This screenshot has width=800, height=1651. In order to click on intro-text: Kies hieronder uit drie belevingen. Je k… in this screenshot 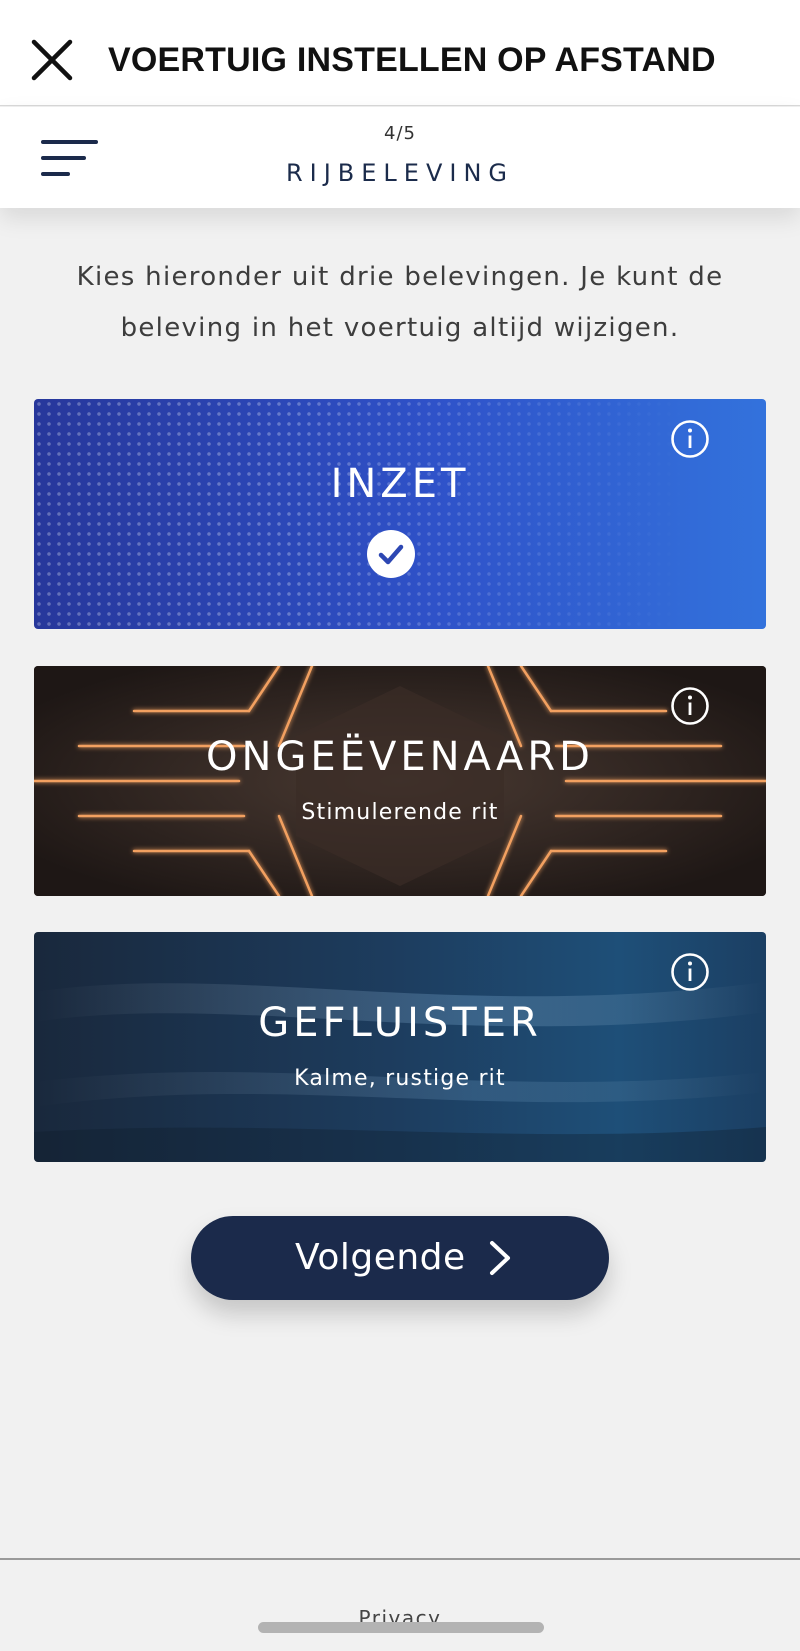, I will do `click(400, 302)`.